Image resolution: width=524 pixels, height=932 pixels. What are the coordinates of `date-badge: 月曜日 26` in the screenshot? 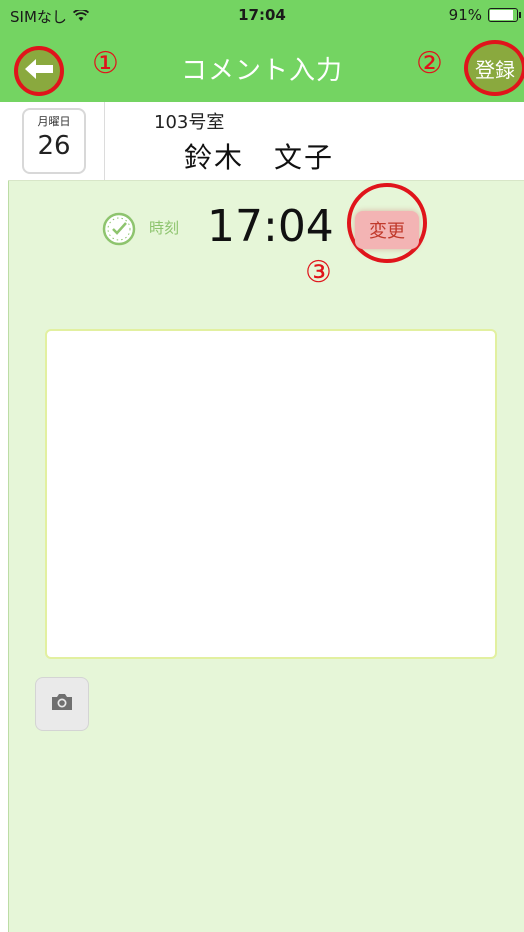 It's located at (54, 141).